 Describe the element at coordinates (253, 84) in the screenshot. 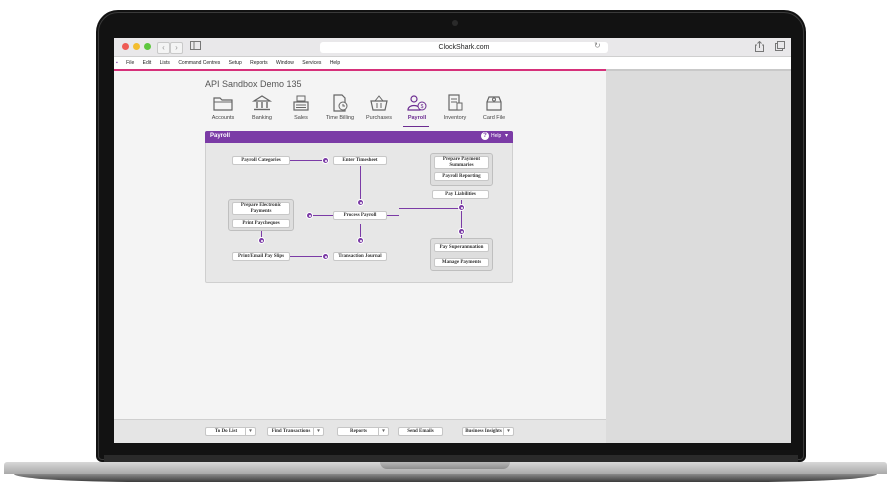

I see `company-name: API Sandbox Demo 135` at that location.